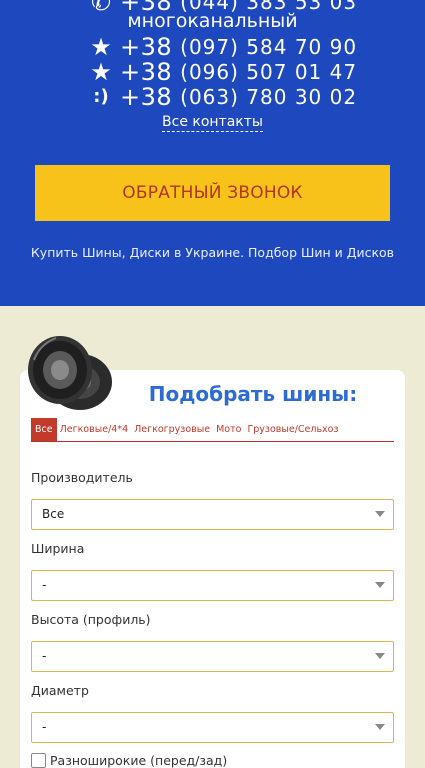 The height and width of the screenshot is (768, 425). I want to click on phone-row-3: ★ +38 (096) 507 01 47, so click(222, 72).